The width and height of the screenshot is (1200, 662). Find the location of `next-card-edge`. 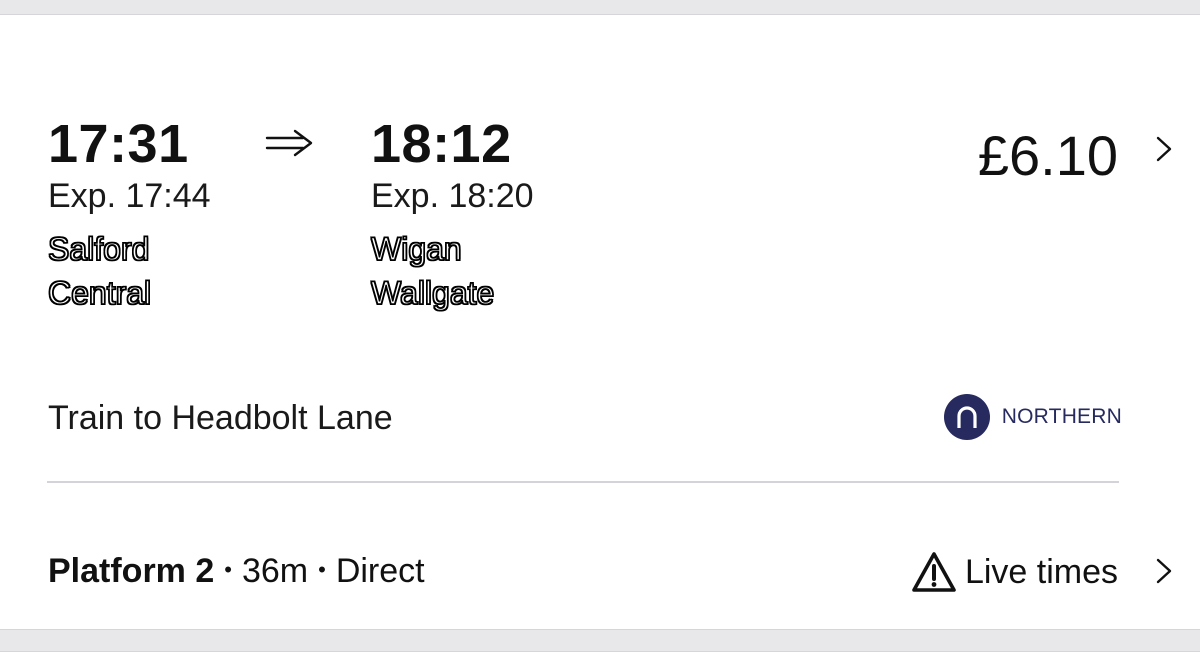

next-card-edge is located at coordinates (600, 656).